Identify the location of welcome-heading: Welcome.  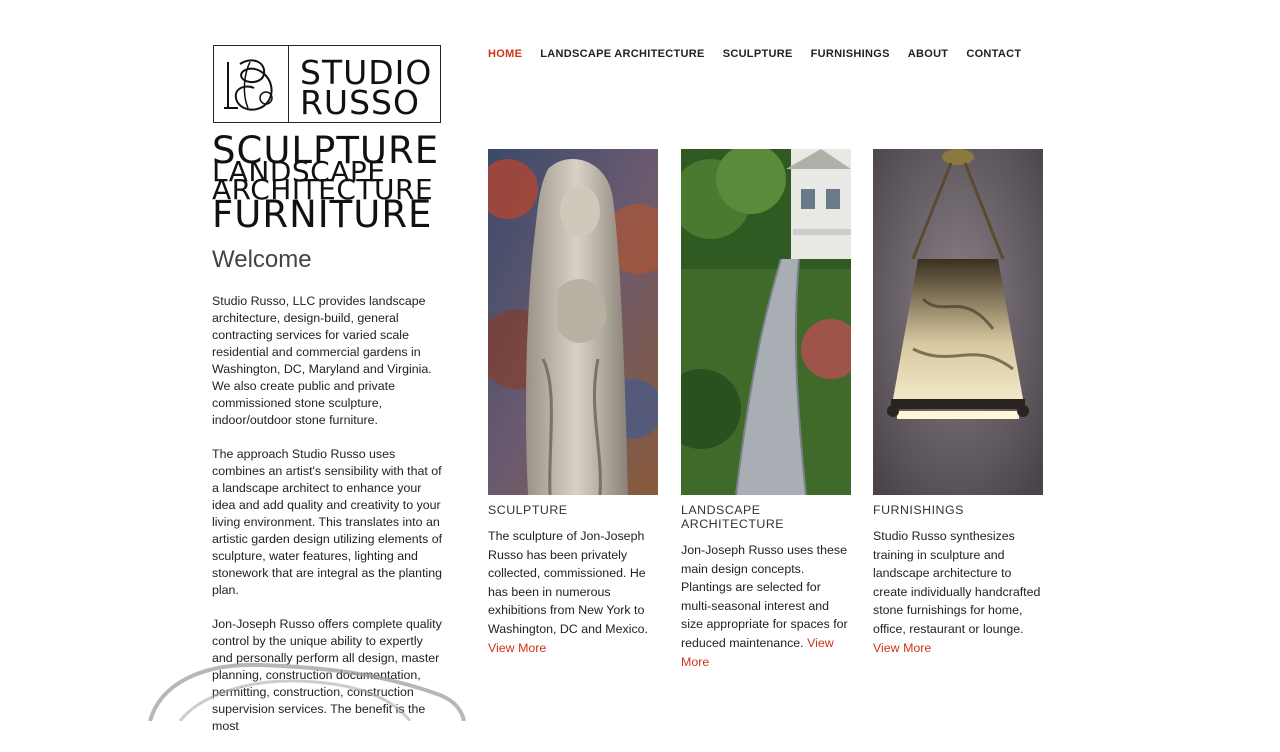
(262, 259).